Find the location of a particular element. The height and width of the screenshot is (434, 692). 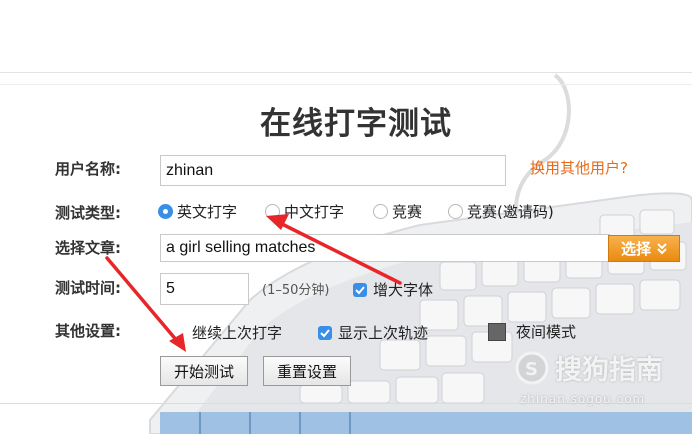

start-test-button: 开始测试 is located at coordinates (204, 371).